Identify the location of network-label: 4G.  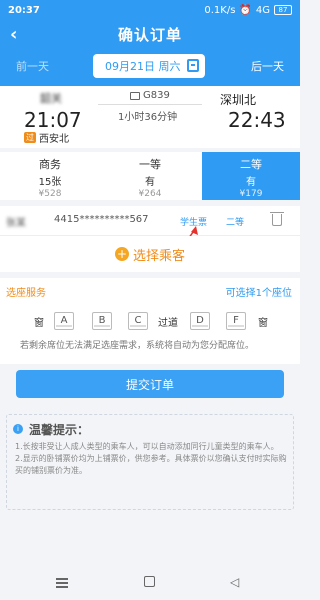
(262, 10).